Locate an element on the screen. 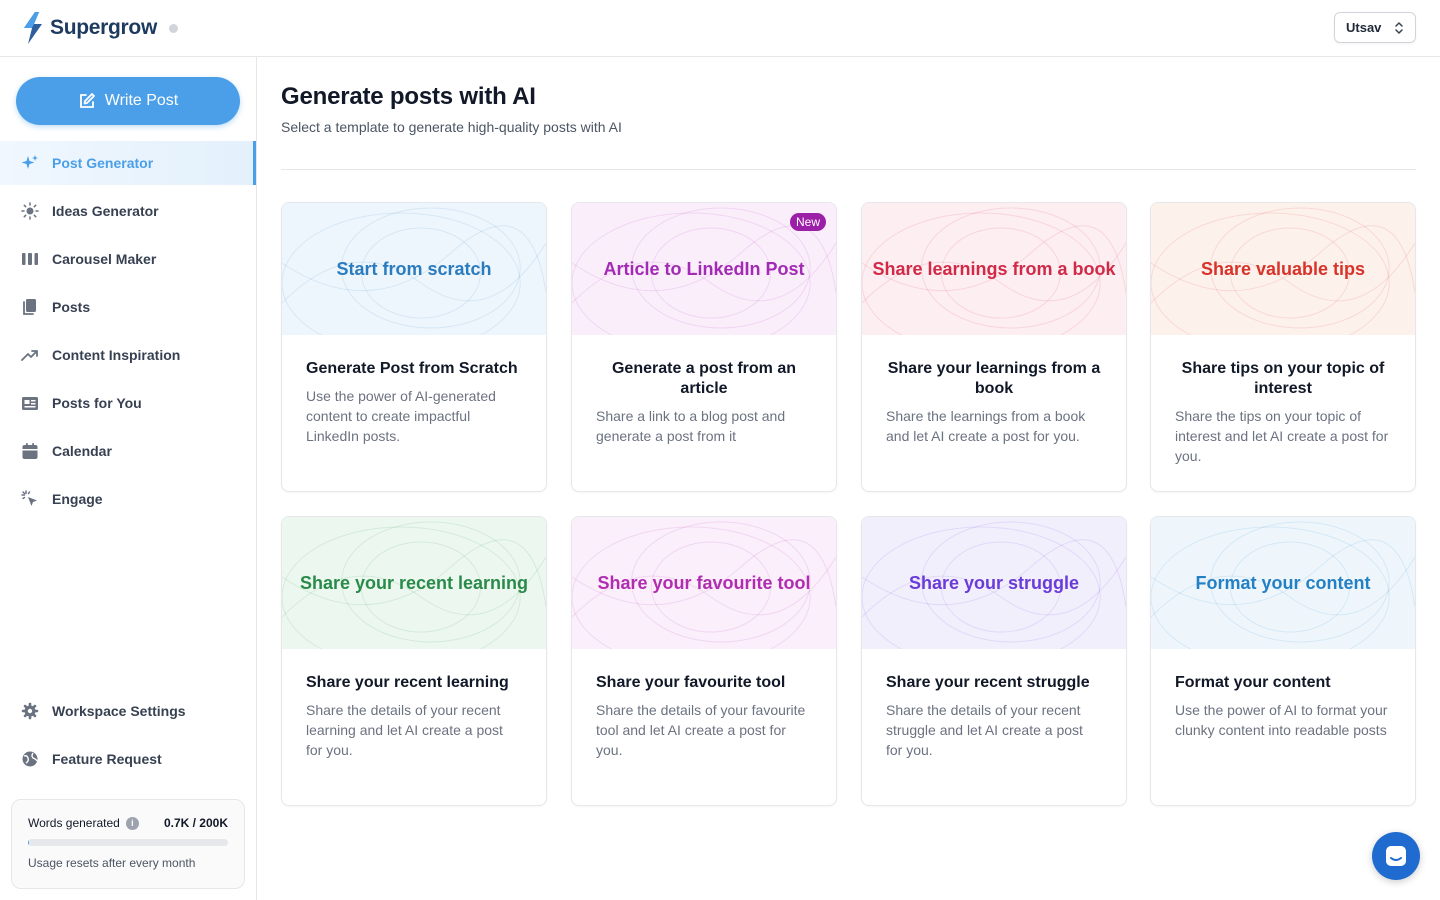 This screenshot has height=900, width=1440. template-banner-title: Format your content is located at coordinates (1283, 582).